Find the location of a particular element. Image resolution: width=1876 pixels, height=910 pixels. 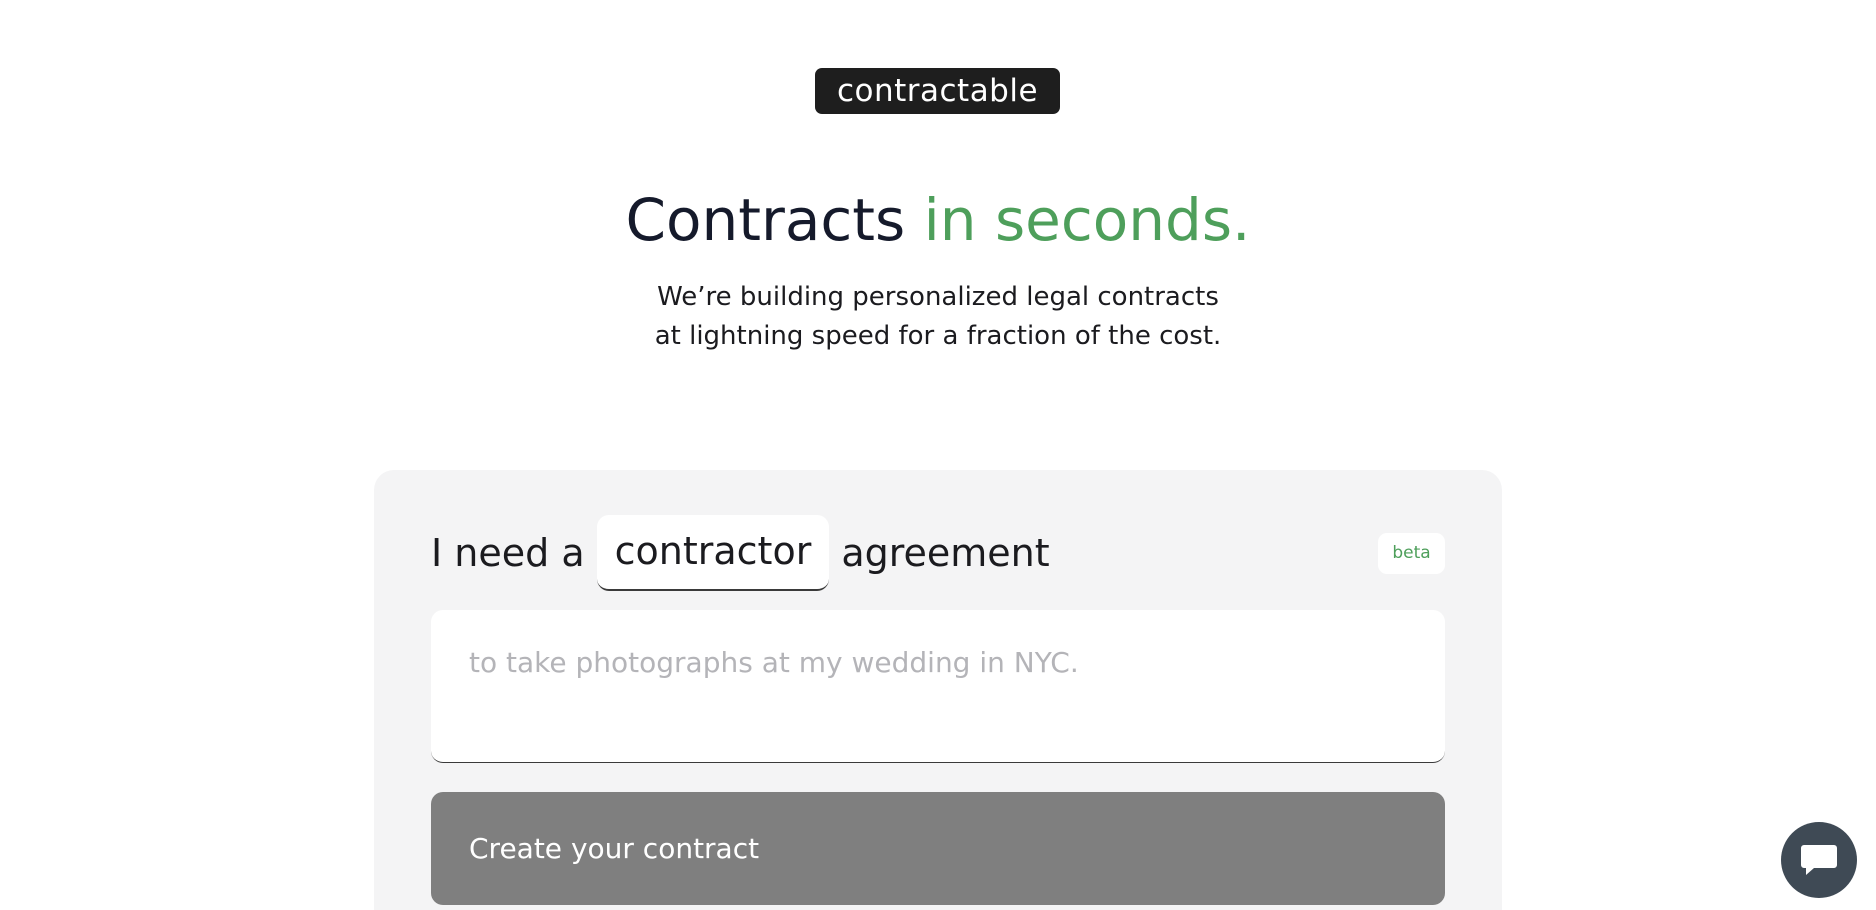

sentence-suffix: agreement is located at coordinates (945, 553).